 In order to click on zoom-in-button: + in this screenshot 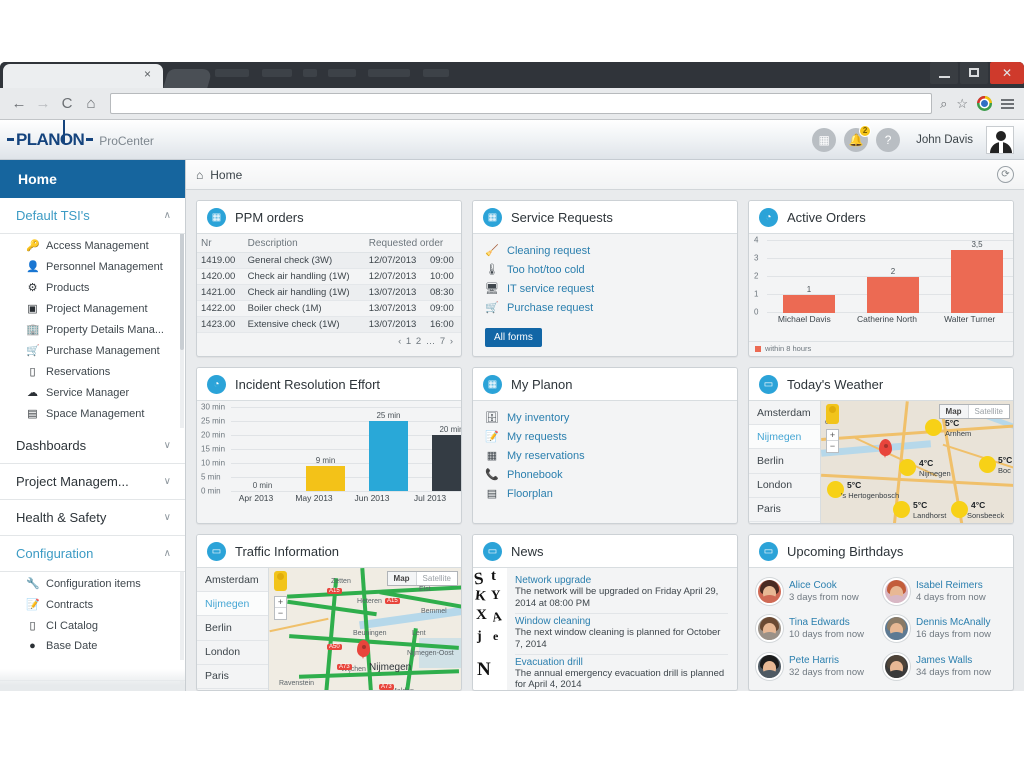, I will do `click(280, 602)`.